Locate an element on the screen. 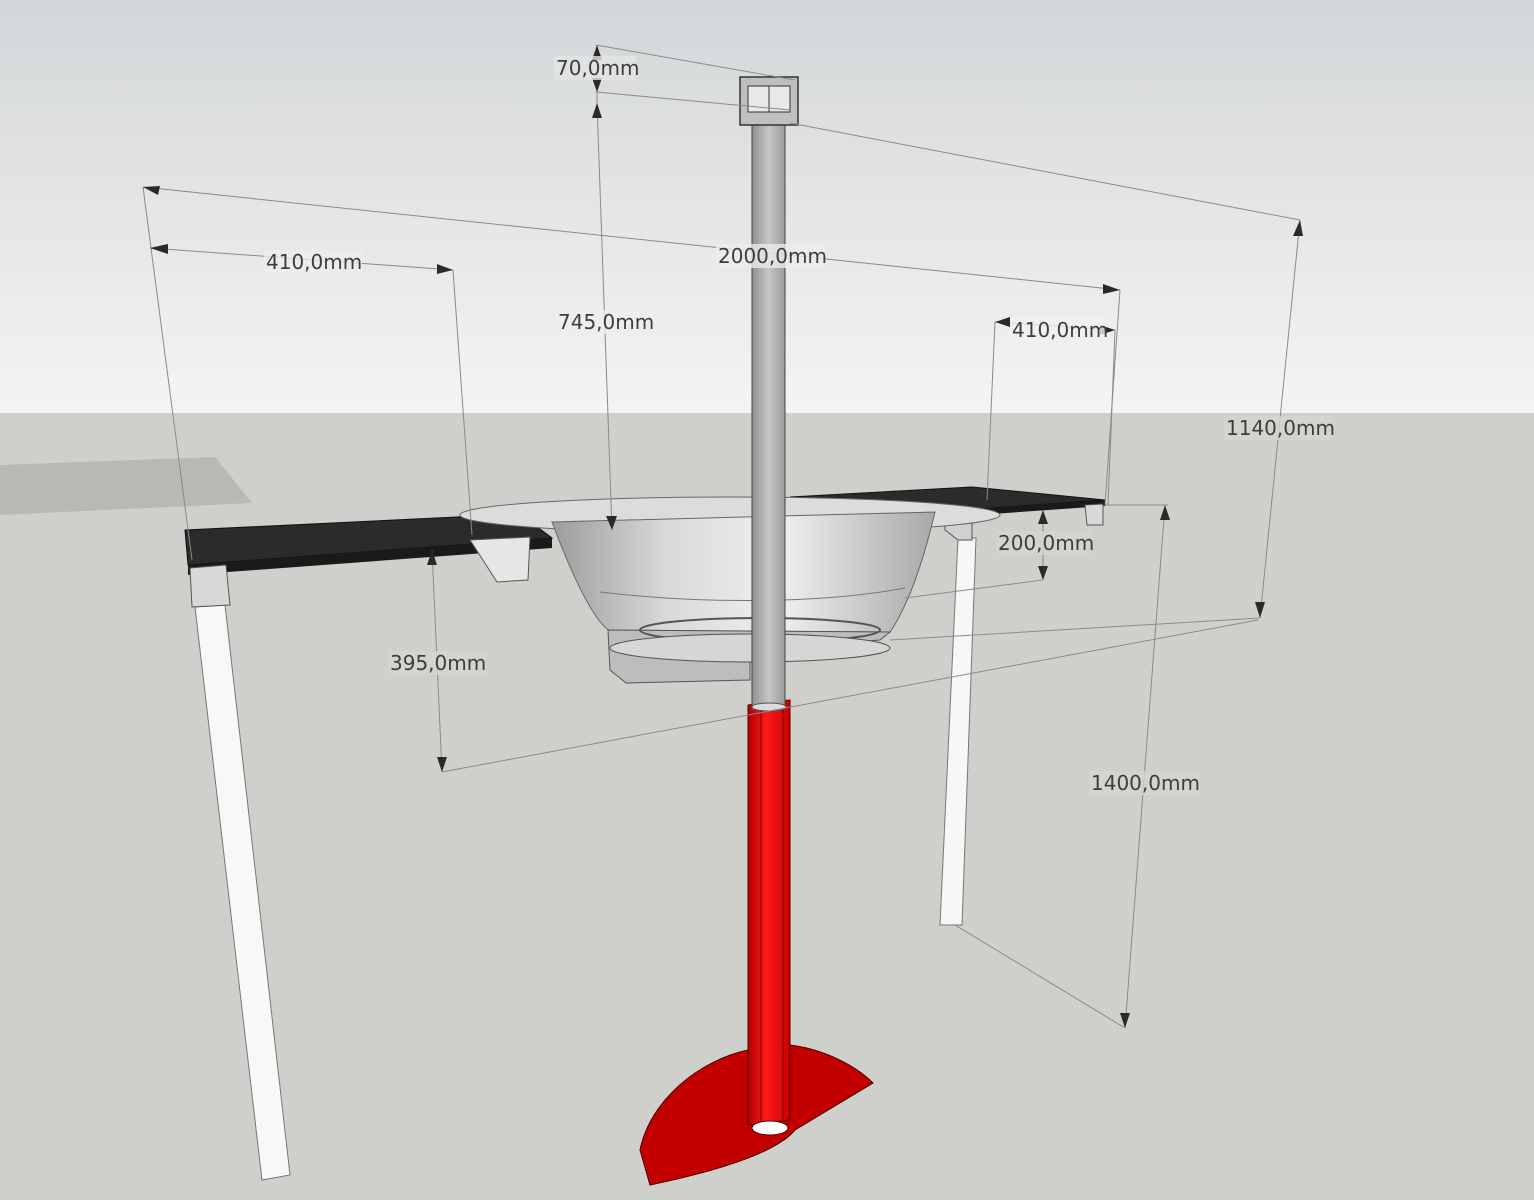 Image resolution: width=1534 pixels, height=1200 pixels. label-1140mm: 1140,0mm is located at coordinates (1280, 428).